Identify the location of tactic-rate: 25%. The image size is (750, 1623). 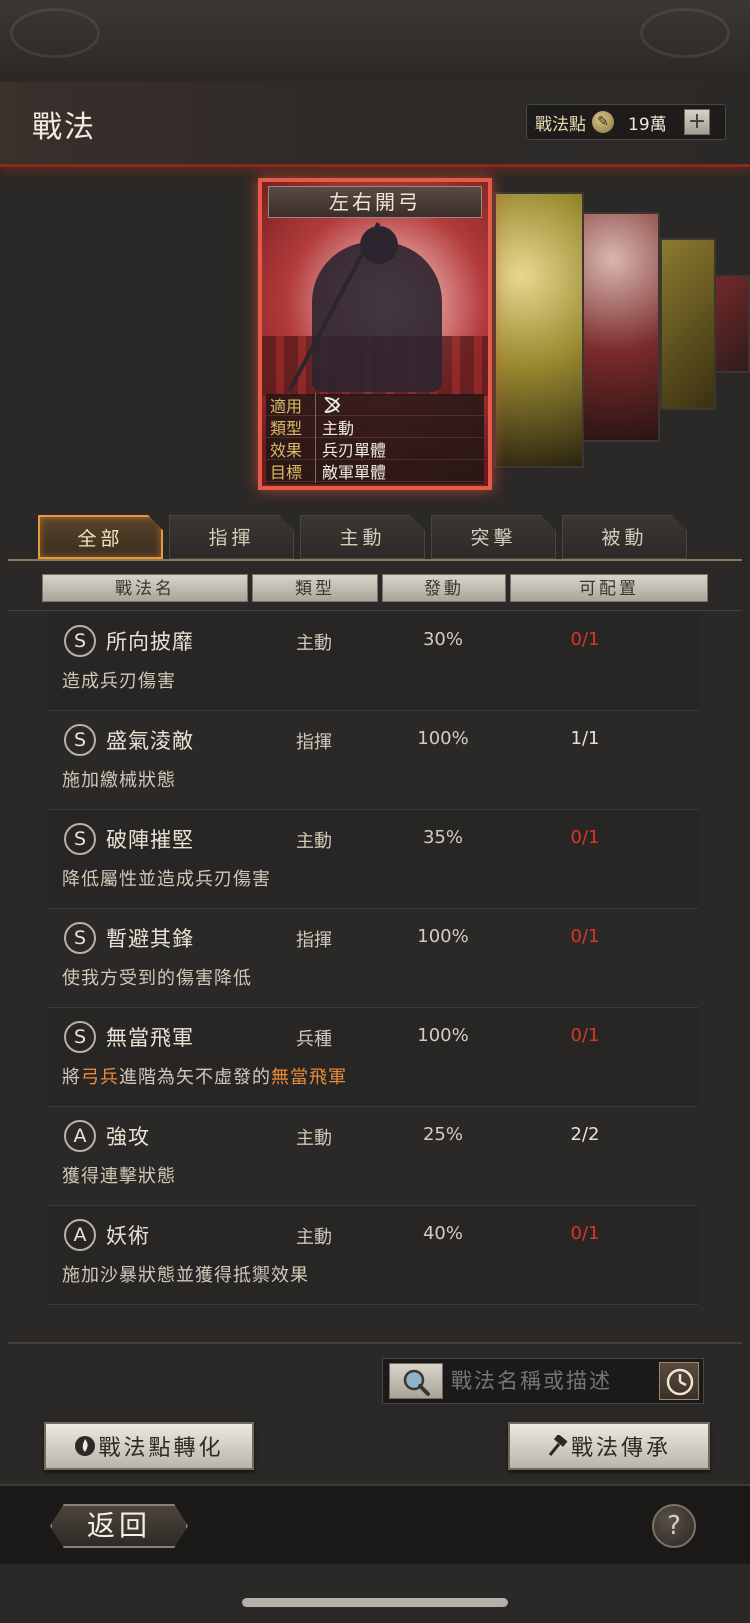
(442, 1134).